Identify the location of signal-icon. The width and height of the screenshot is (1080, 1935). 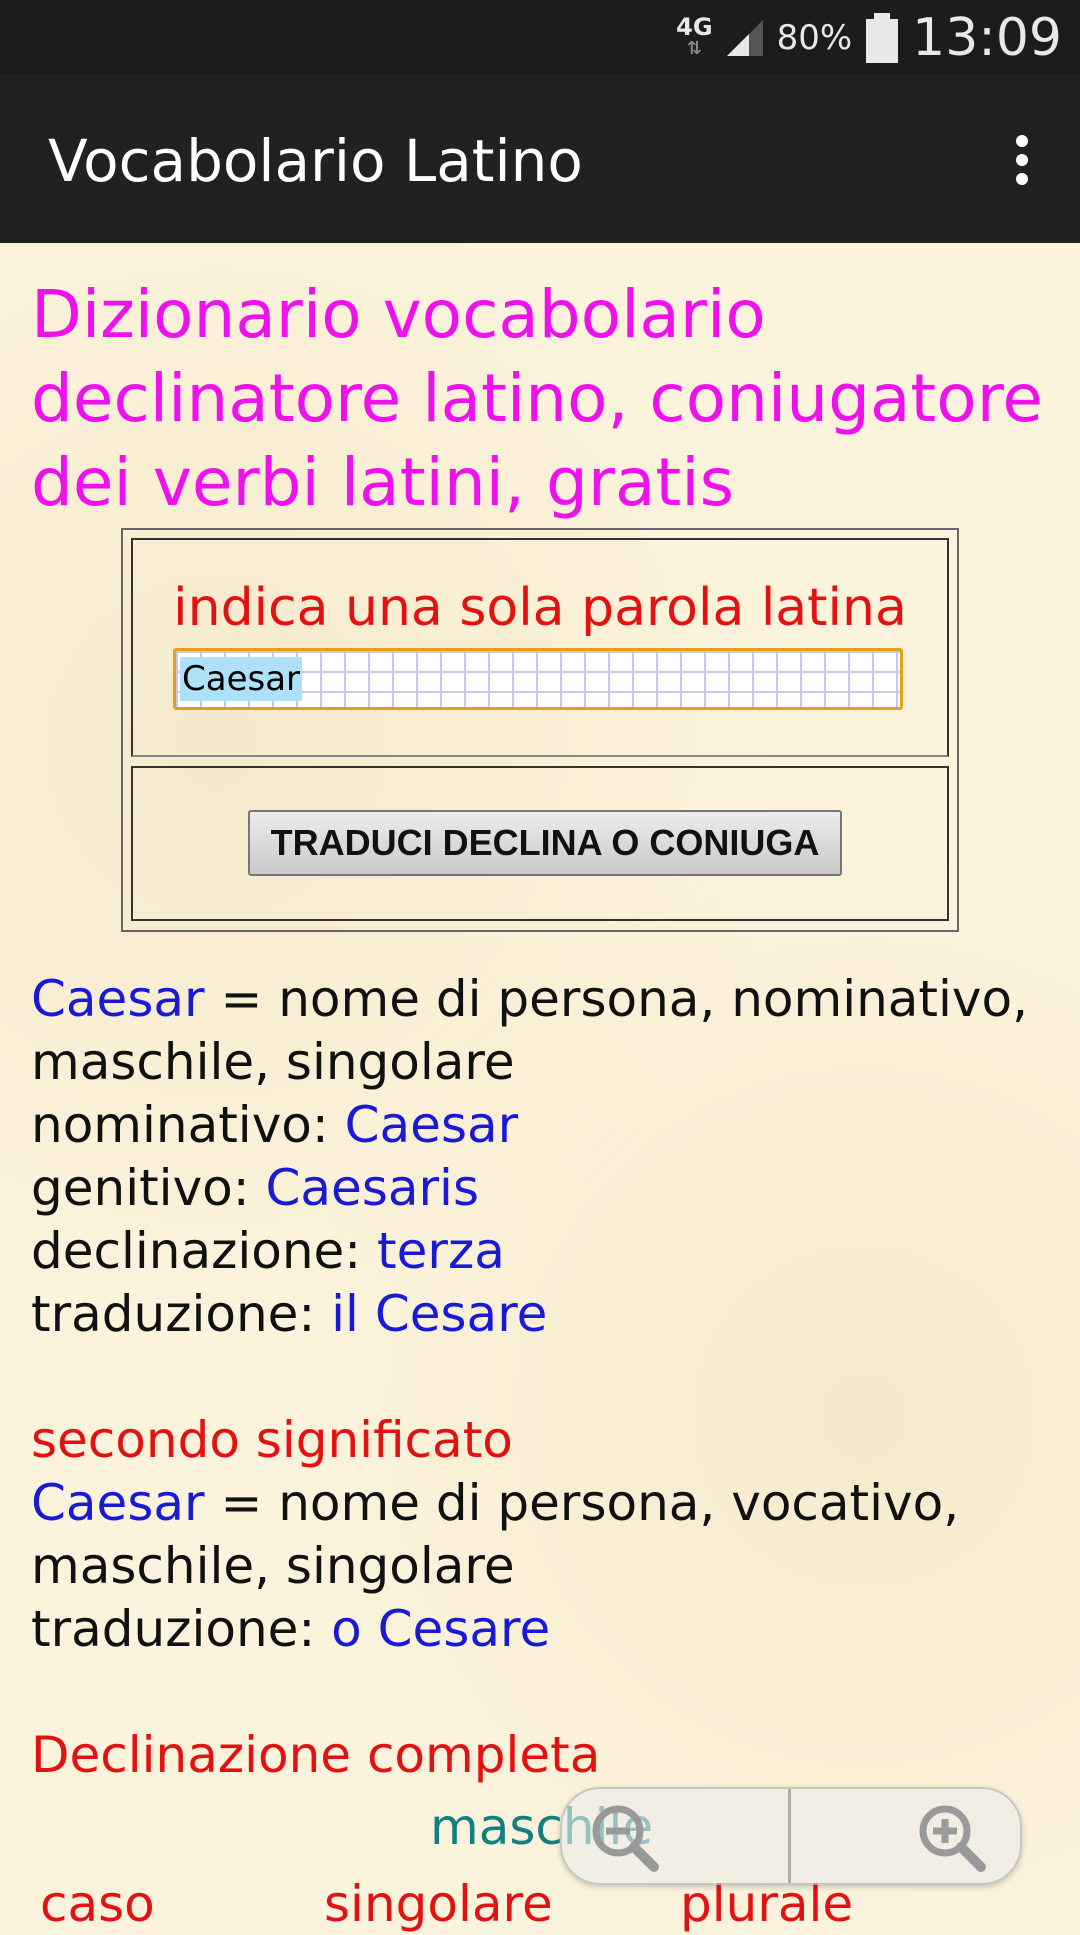
(744, 37).